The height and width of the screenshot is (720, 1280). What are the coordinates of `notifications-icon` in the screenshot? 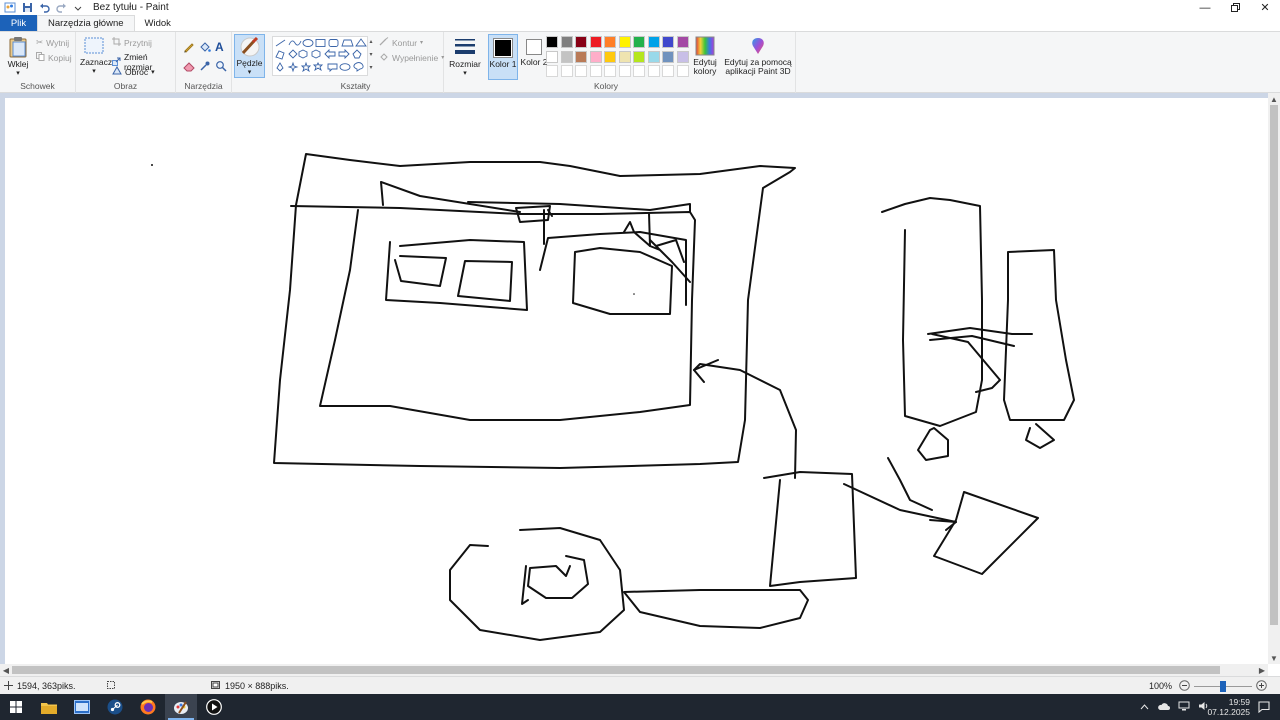 It's located at (1264, 707).